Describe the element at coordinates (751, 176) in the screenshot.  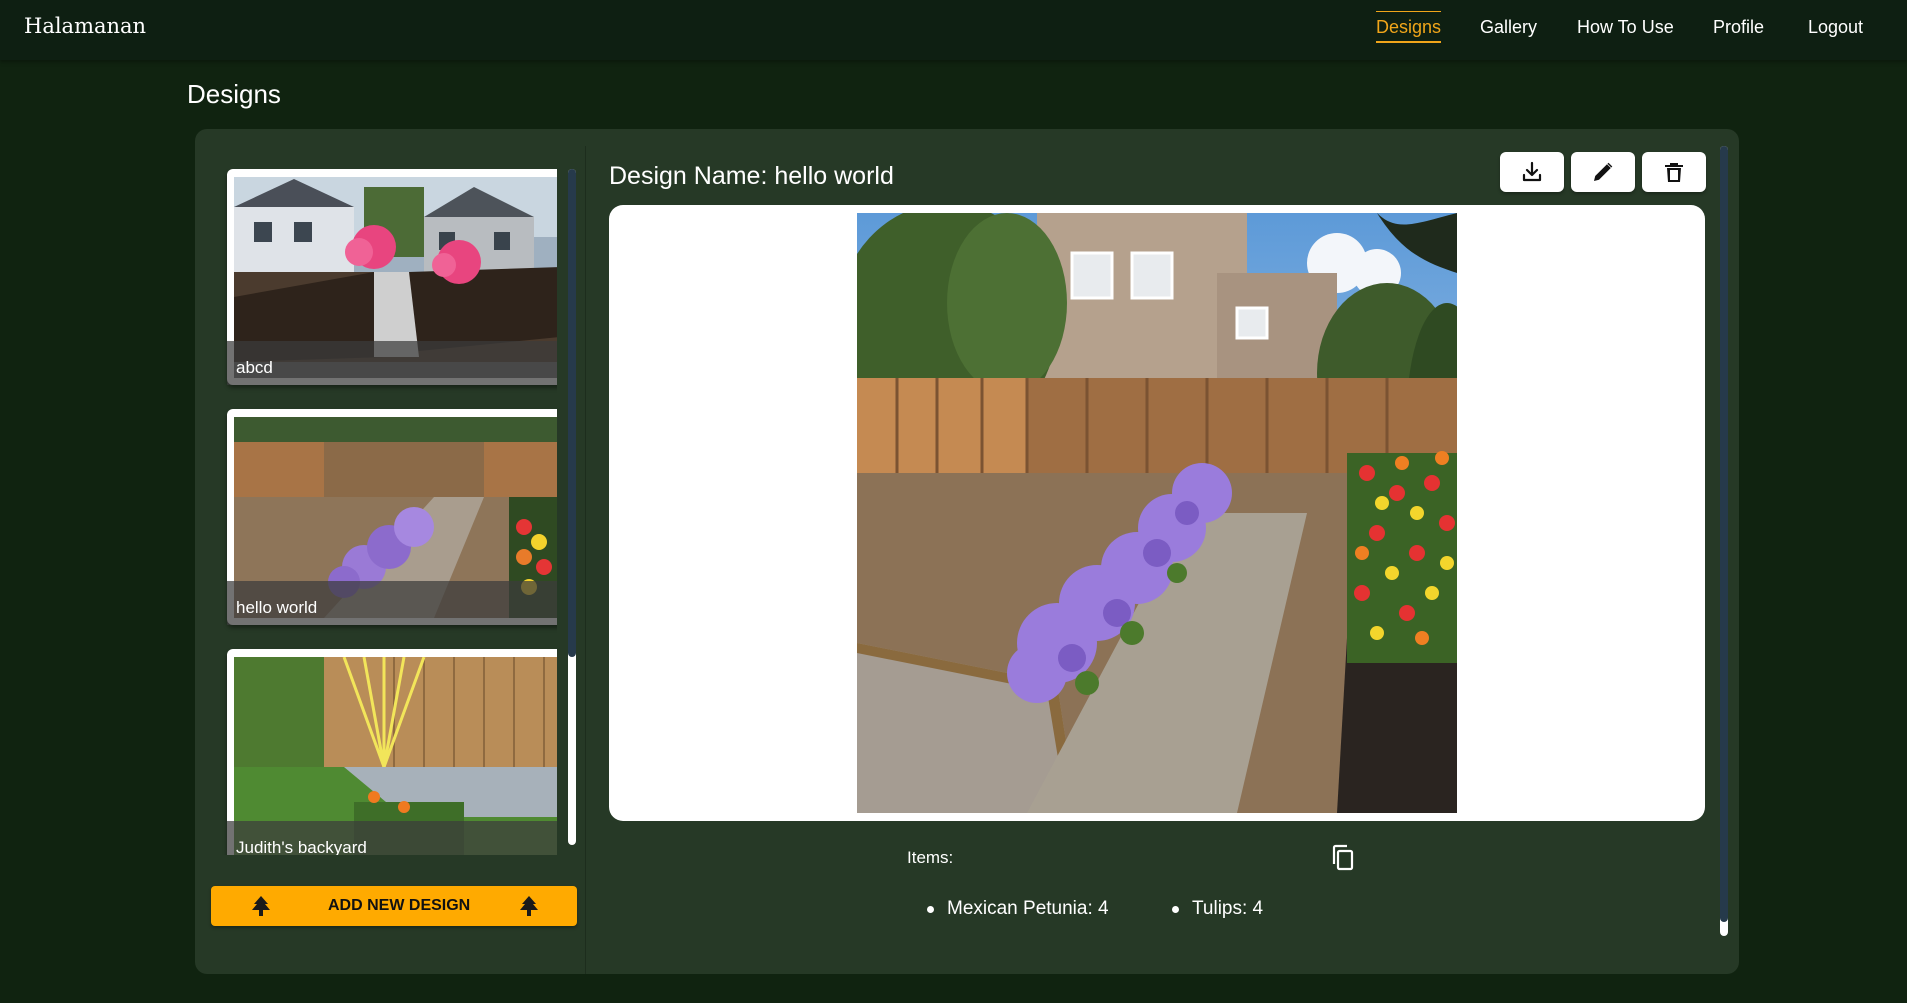
I see `design-name-heading: Design Name: hello world` at that location.